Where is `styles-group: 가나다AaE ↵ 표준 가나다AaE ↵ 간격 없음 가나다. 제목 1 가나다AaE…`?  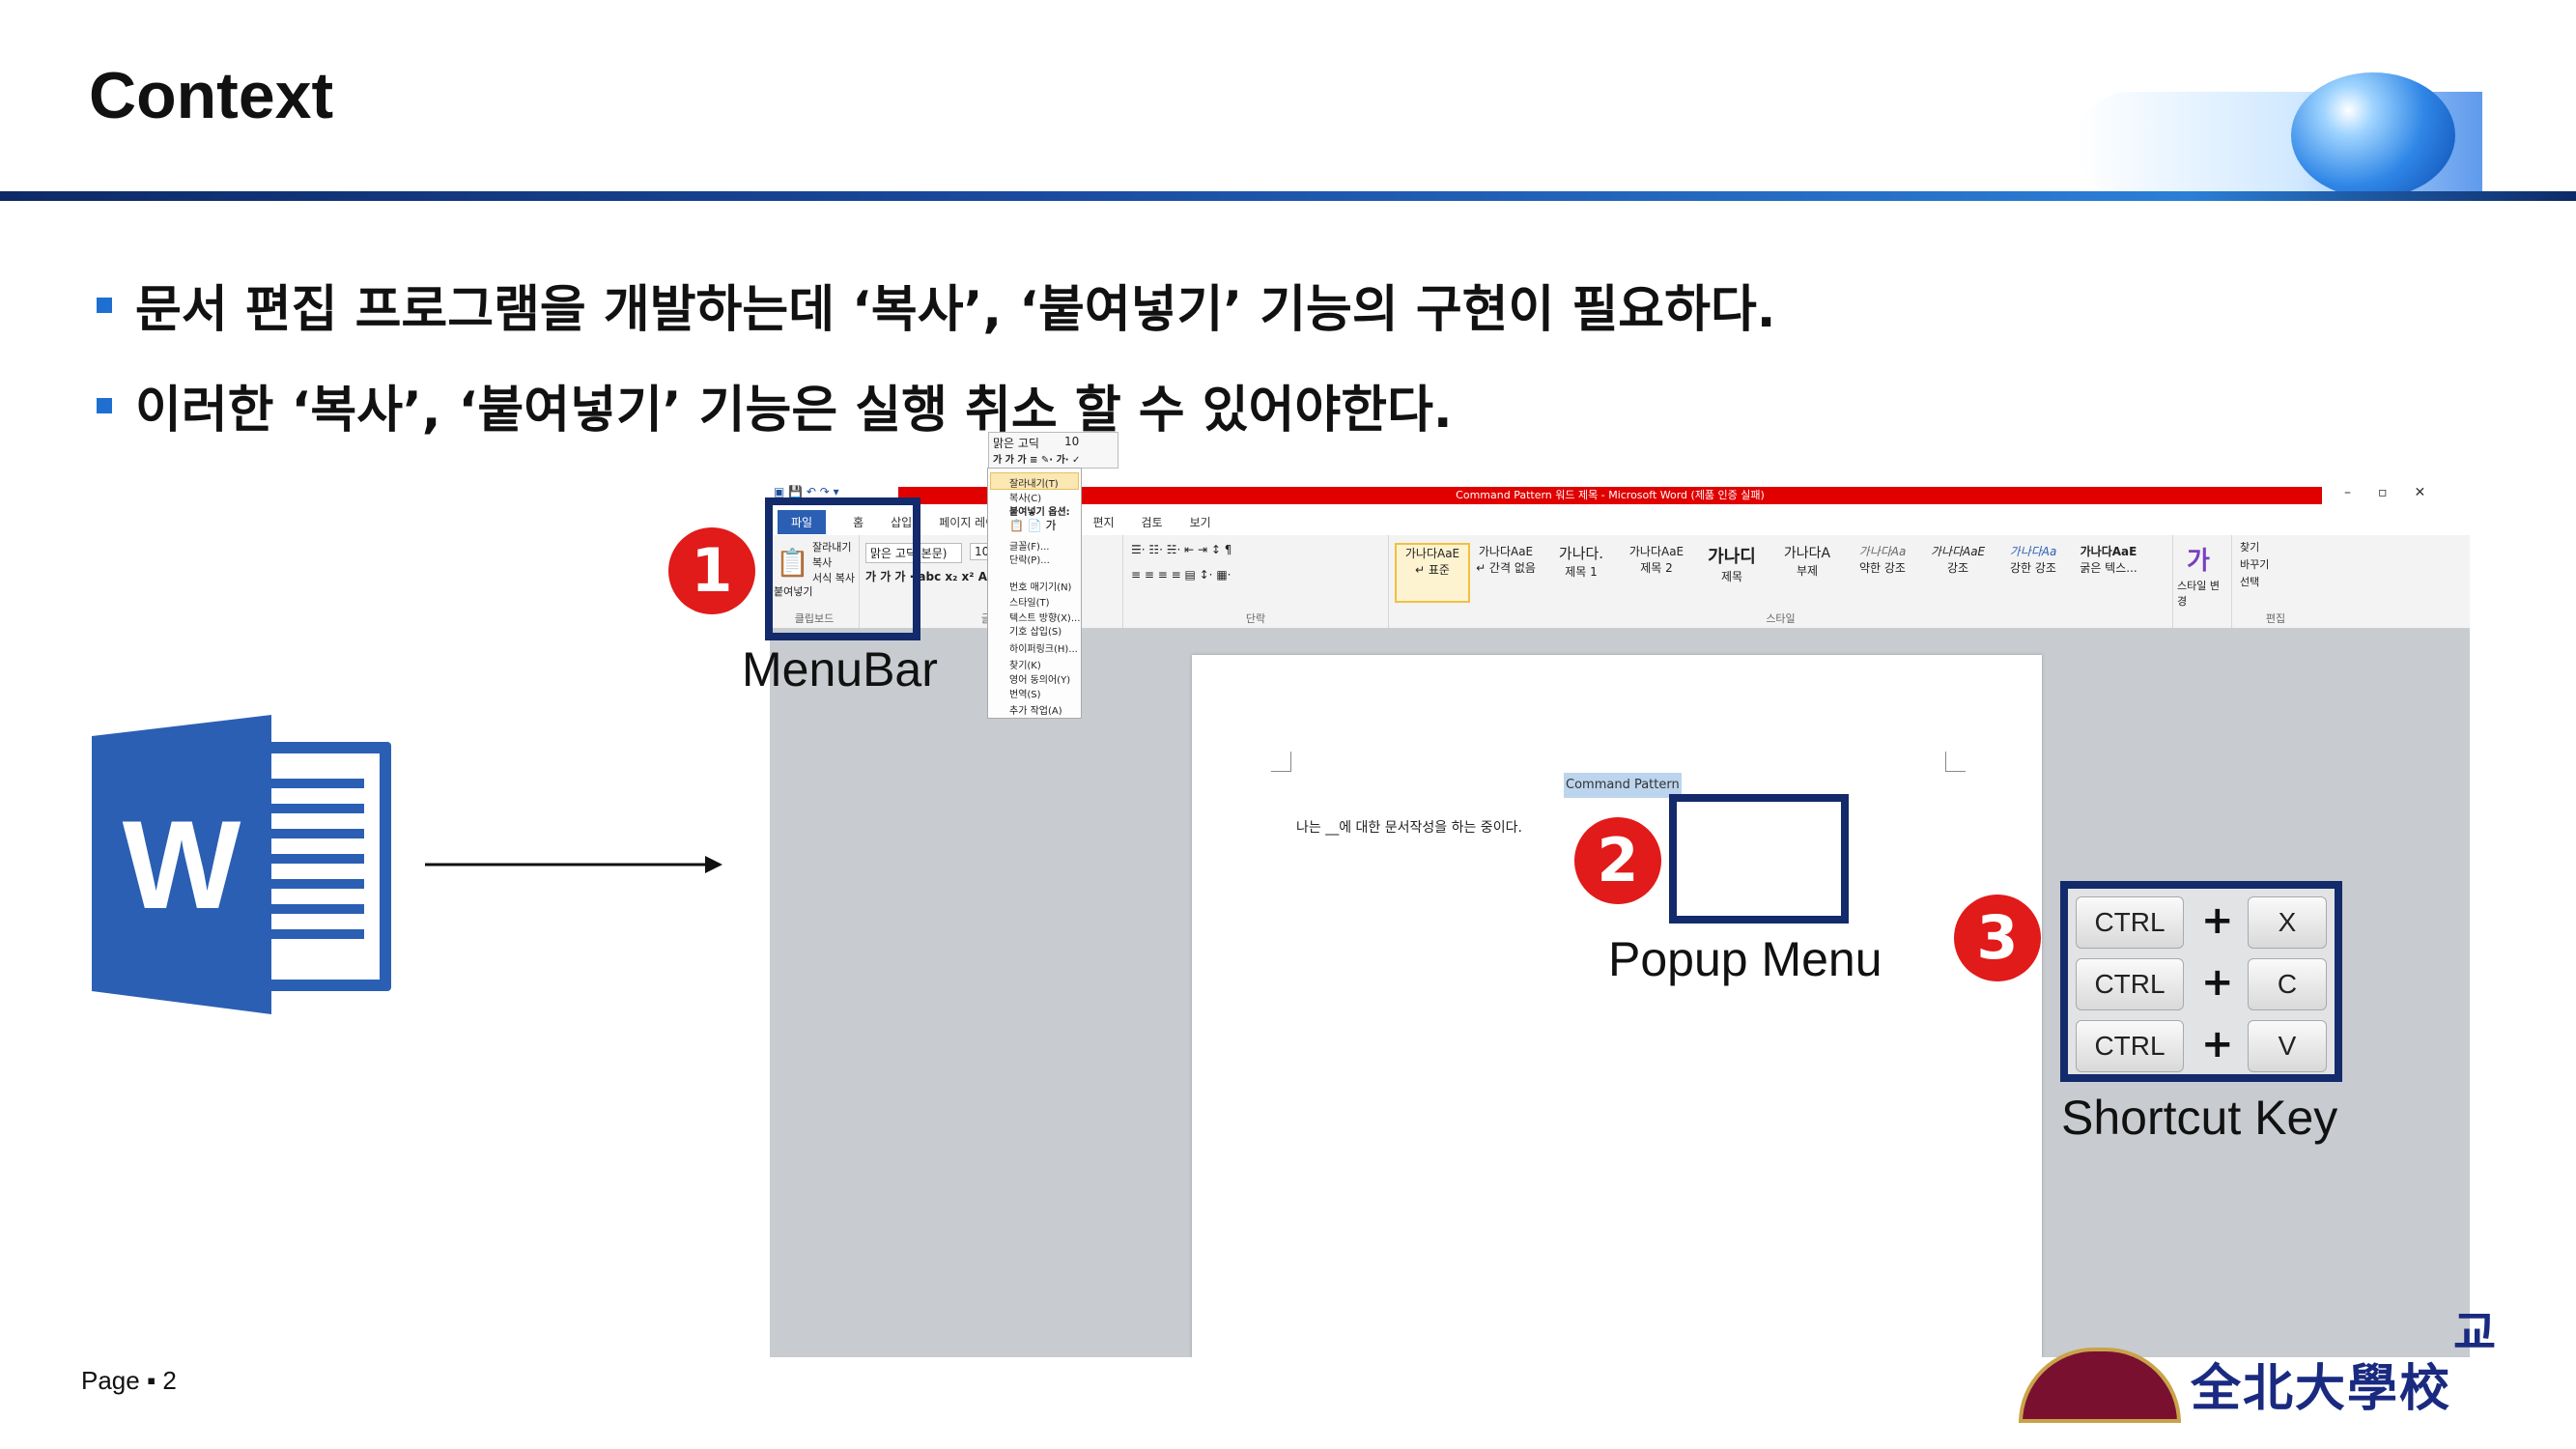
styles-group: 가나다AaE ↵ 표준 가나다AaE ↵ 간격 없음 가나다. 제목 1 가나다AaE… is located at coordinates (1781, 581).